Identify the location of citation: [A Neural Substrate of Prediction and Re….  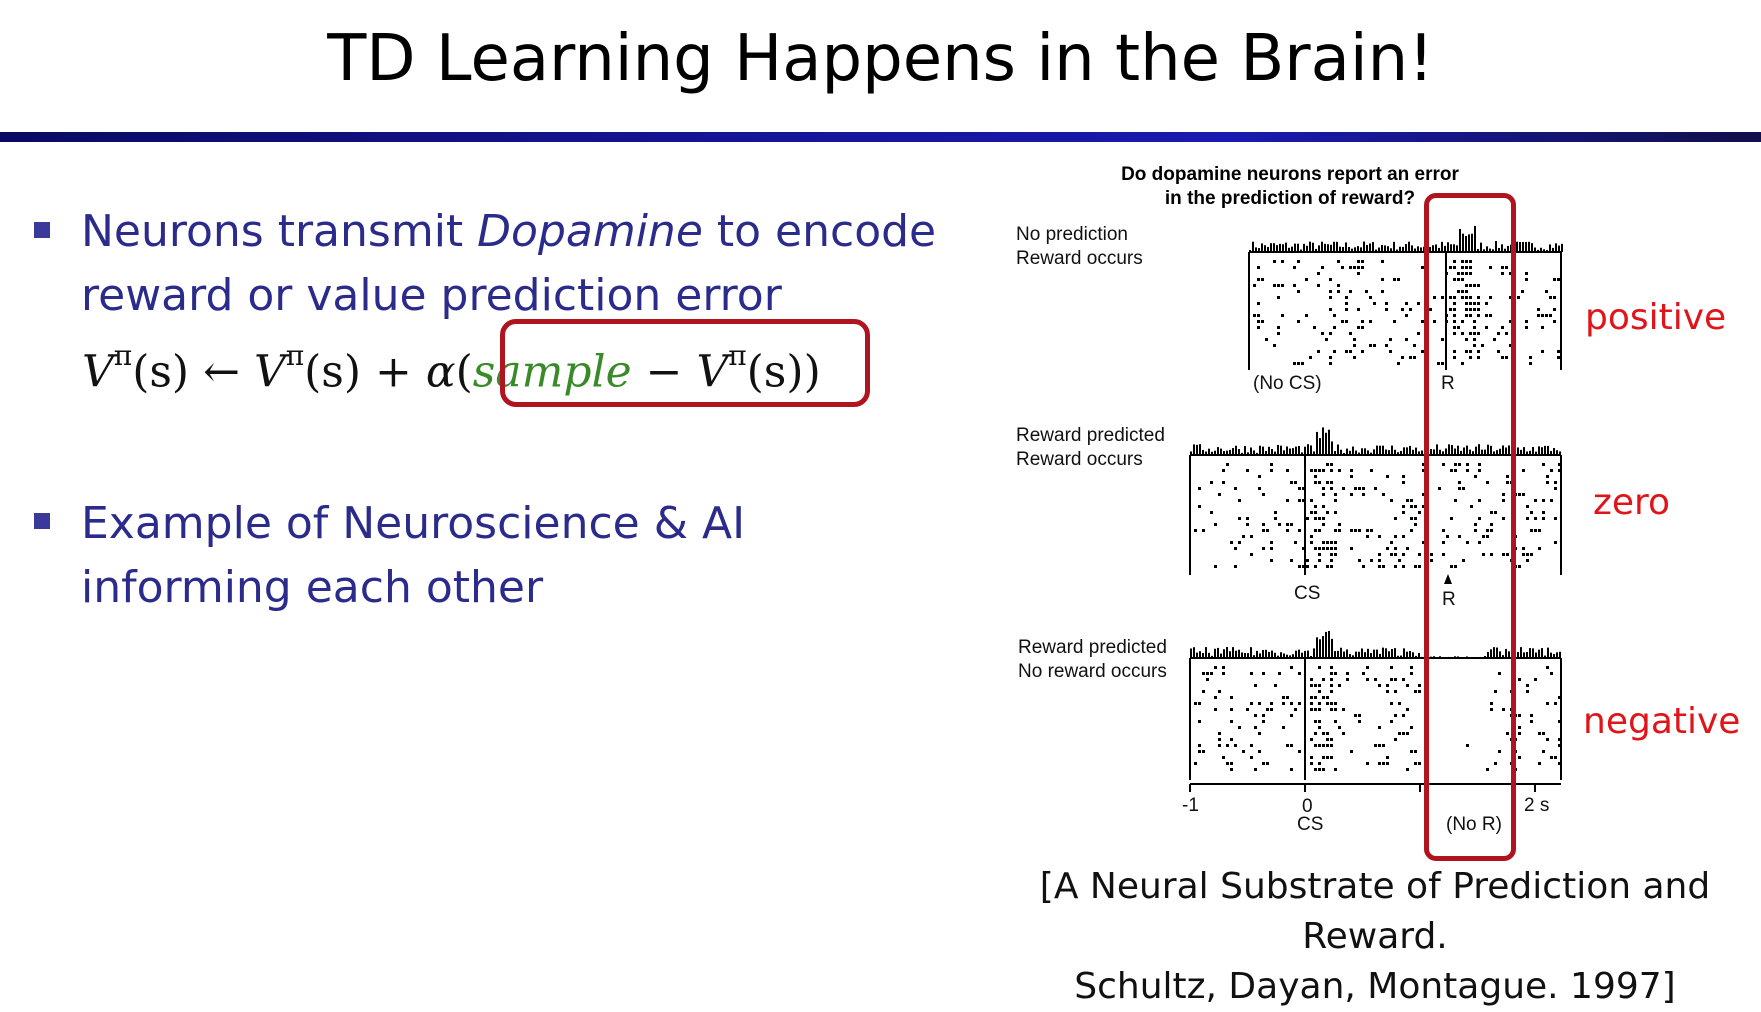
(1373, 937).